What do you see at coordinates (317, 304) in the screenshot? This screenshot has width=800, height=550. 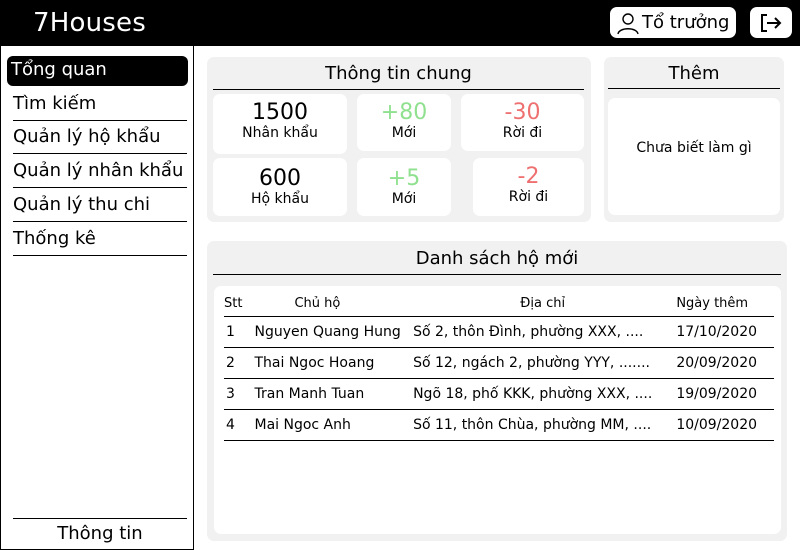 I see `column-header-owner: Chủ hộ` at bounding box center [317, 304].